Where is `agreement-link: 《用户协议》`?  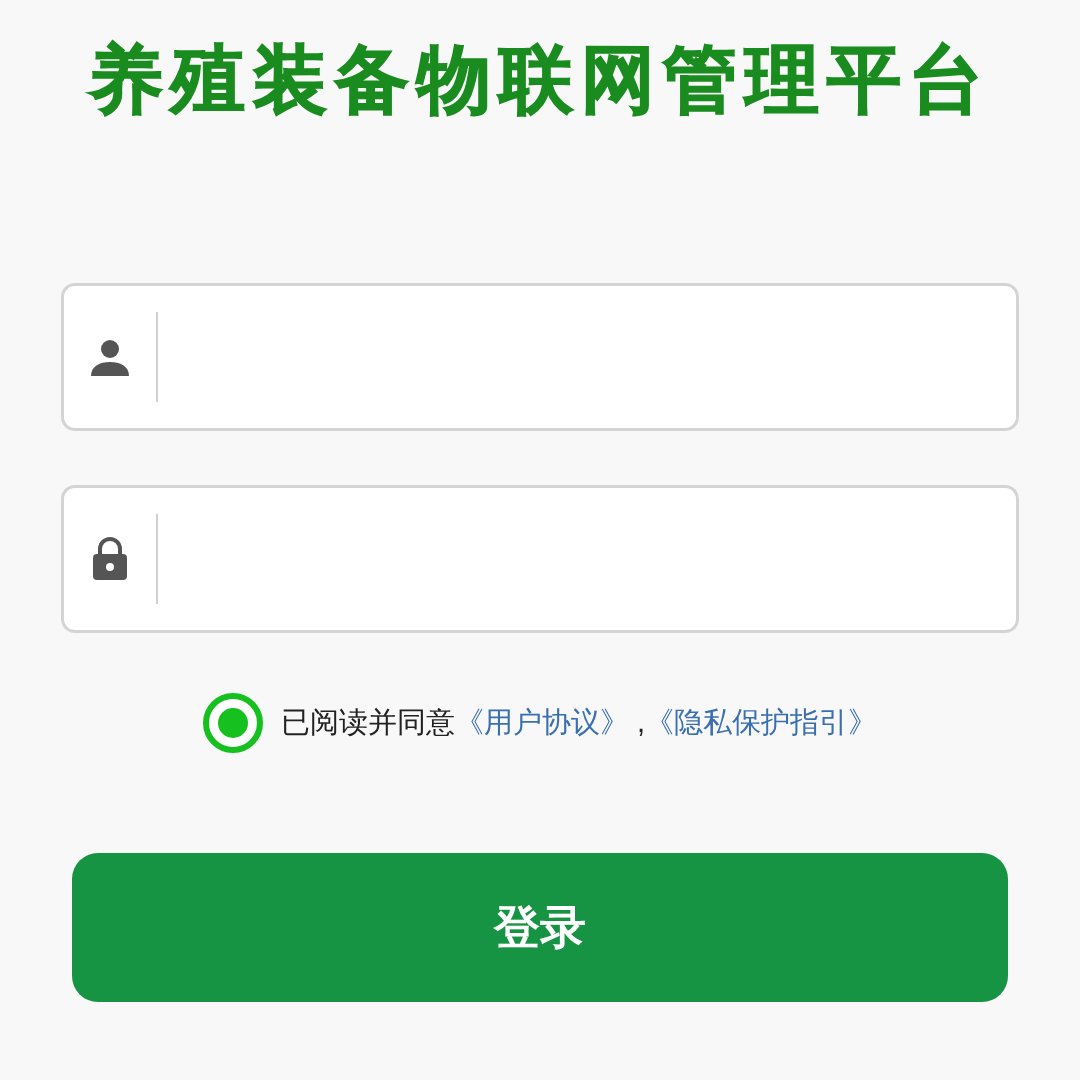 agreement-link: 《用户协议》 is located at coordinates (541, 722).